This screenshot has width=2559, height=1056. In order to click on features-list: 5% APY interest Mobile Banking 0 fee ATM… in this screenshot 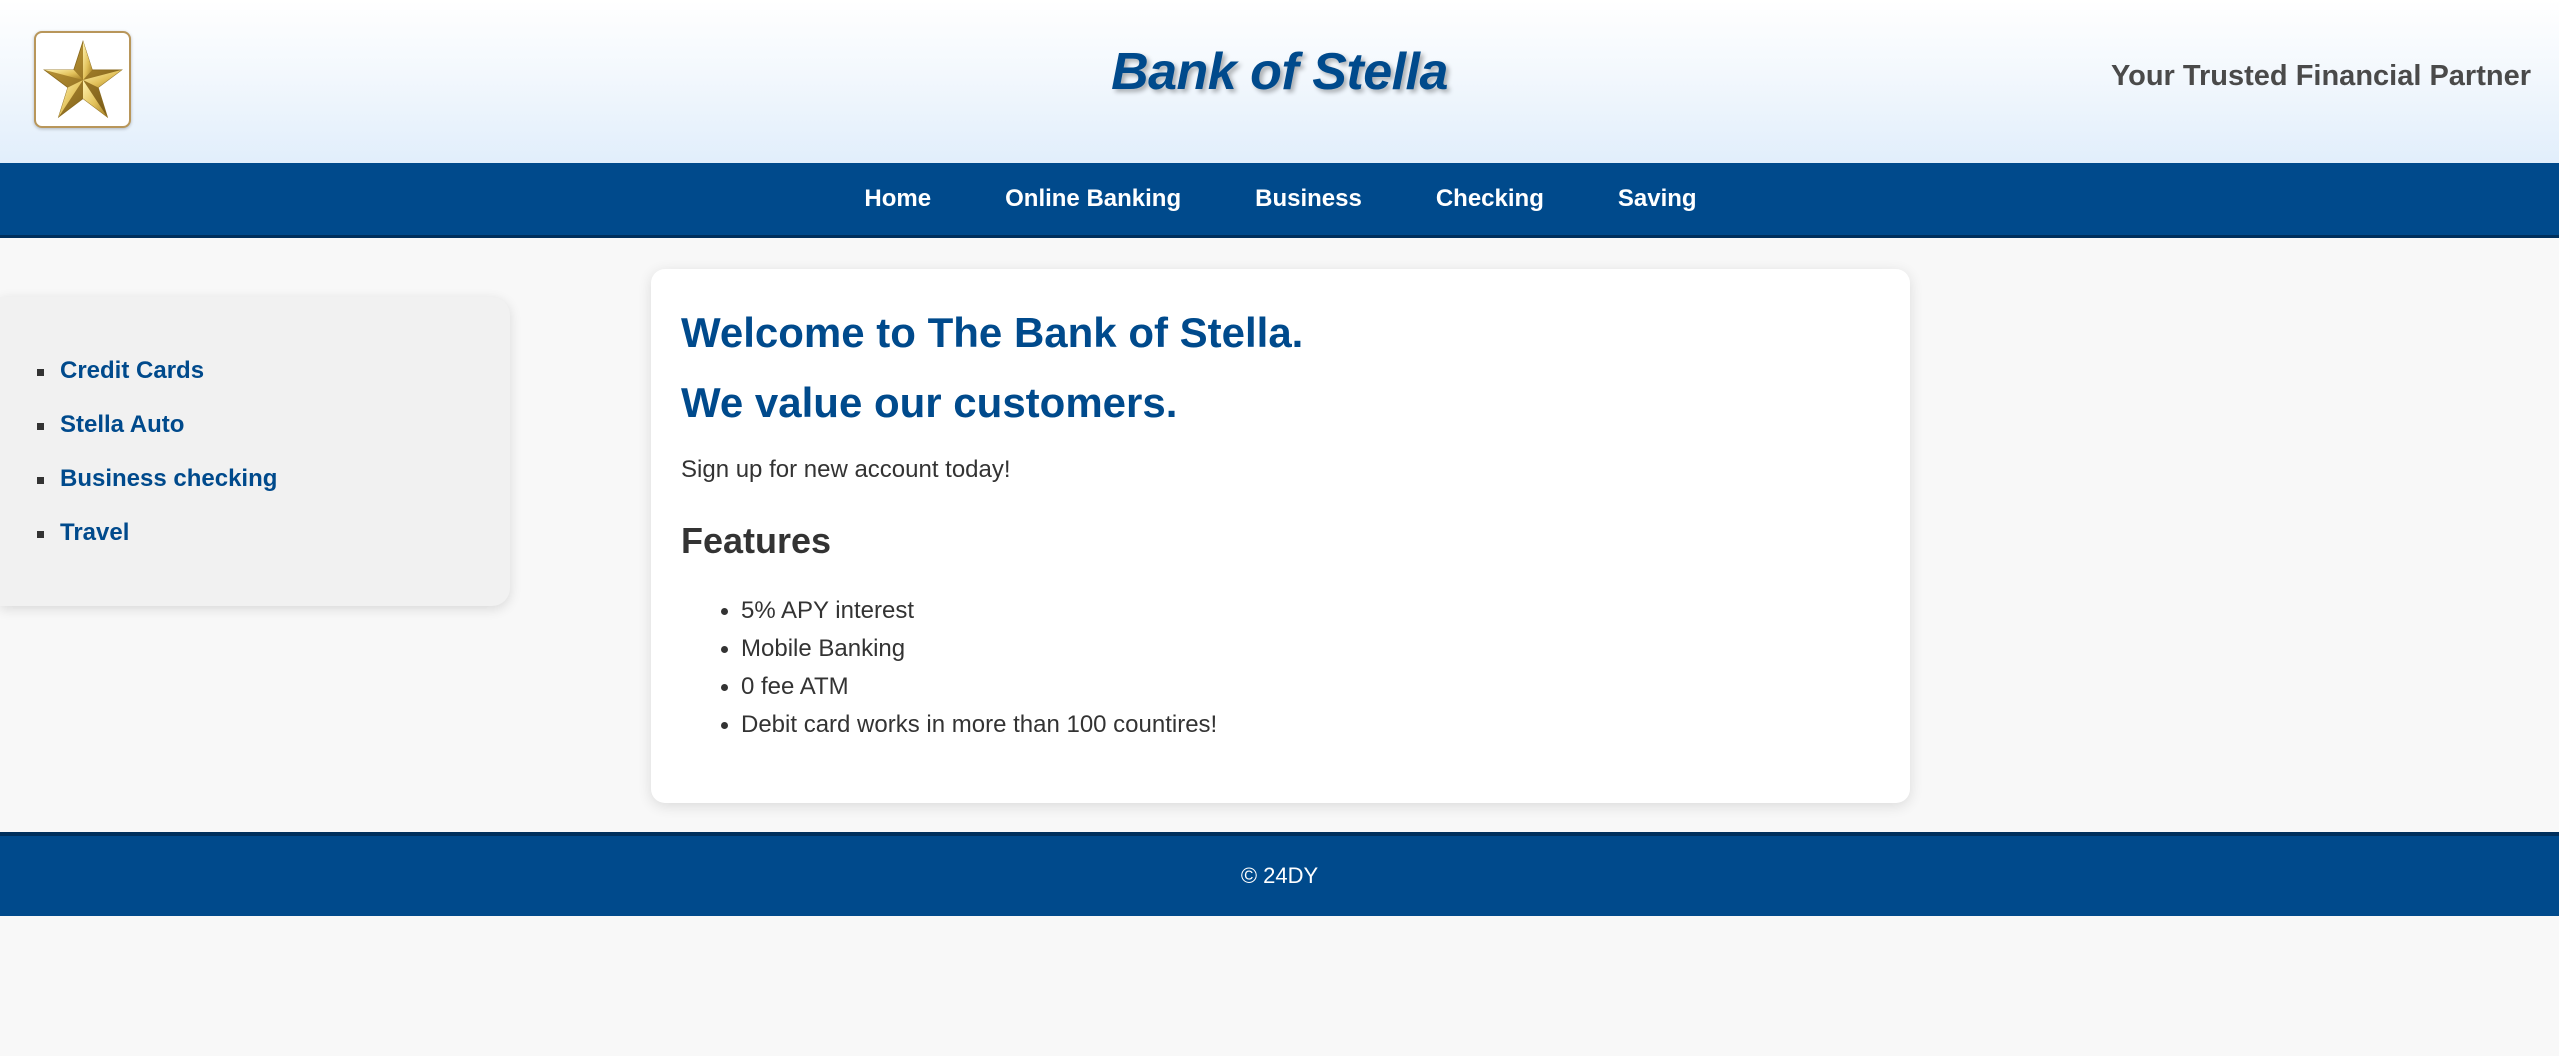, I will do `click(949, 668)`.